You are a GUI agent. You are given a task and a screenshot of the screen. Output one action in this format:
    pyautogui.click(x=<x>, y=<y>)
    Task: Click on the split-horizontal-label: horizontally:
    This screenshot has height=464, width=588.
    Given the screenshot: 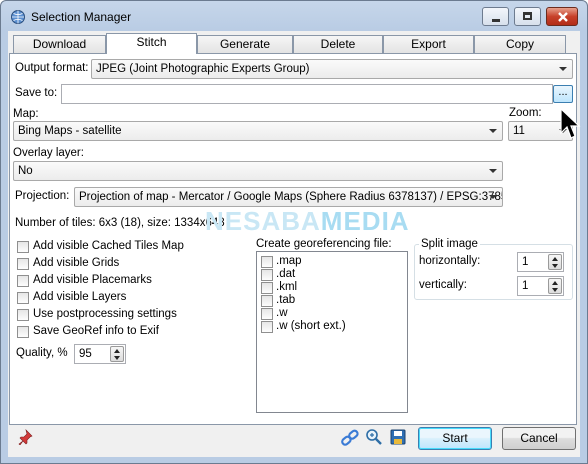 What is the action you would take?
    pyautogui.click(x=450, y=261)
    